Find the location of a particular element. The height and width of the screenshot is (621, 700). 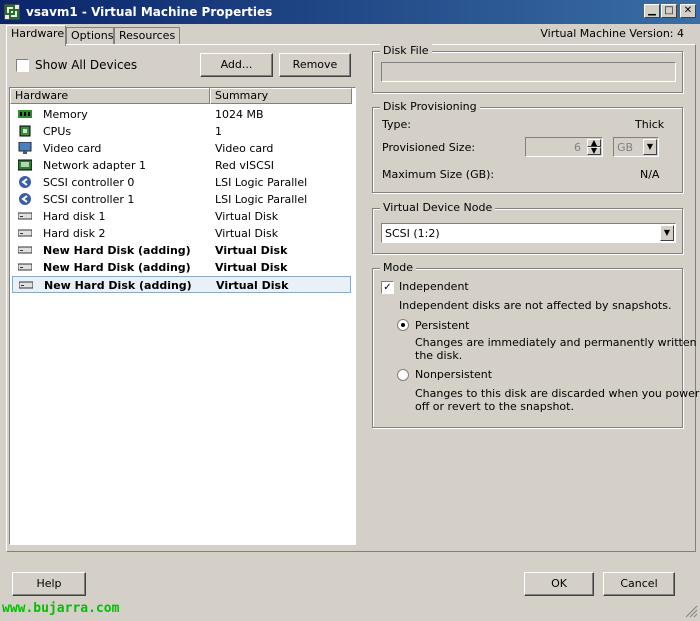

independent-checkbox: ✓ is located at coordinates (387, 287).